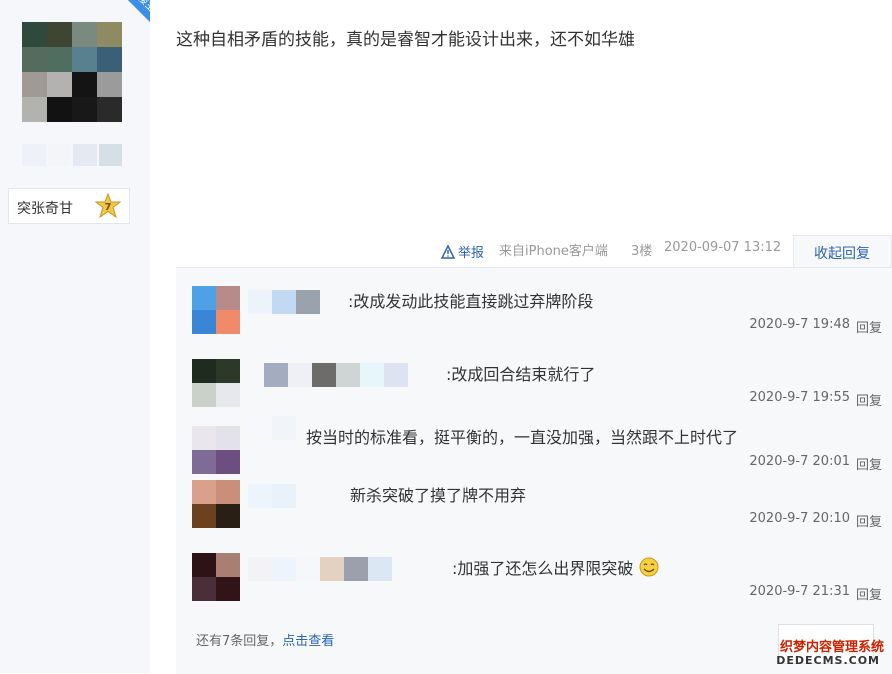 Image resolution: width=892 pixels, height=674 pixels. I want to click on reply-time: 2020-9-7 19:55, so click(799, 397).